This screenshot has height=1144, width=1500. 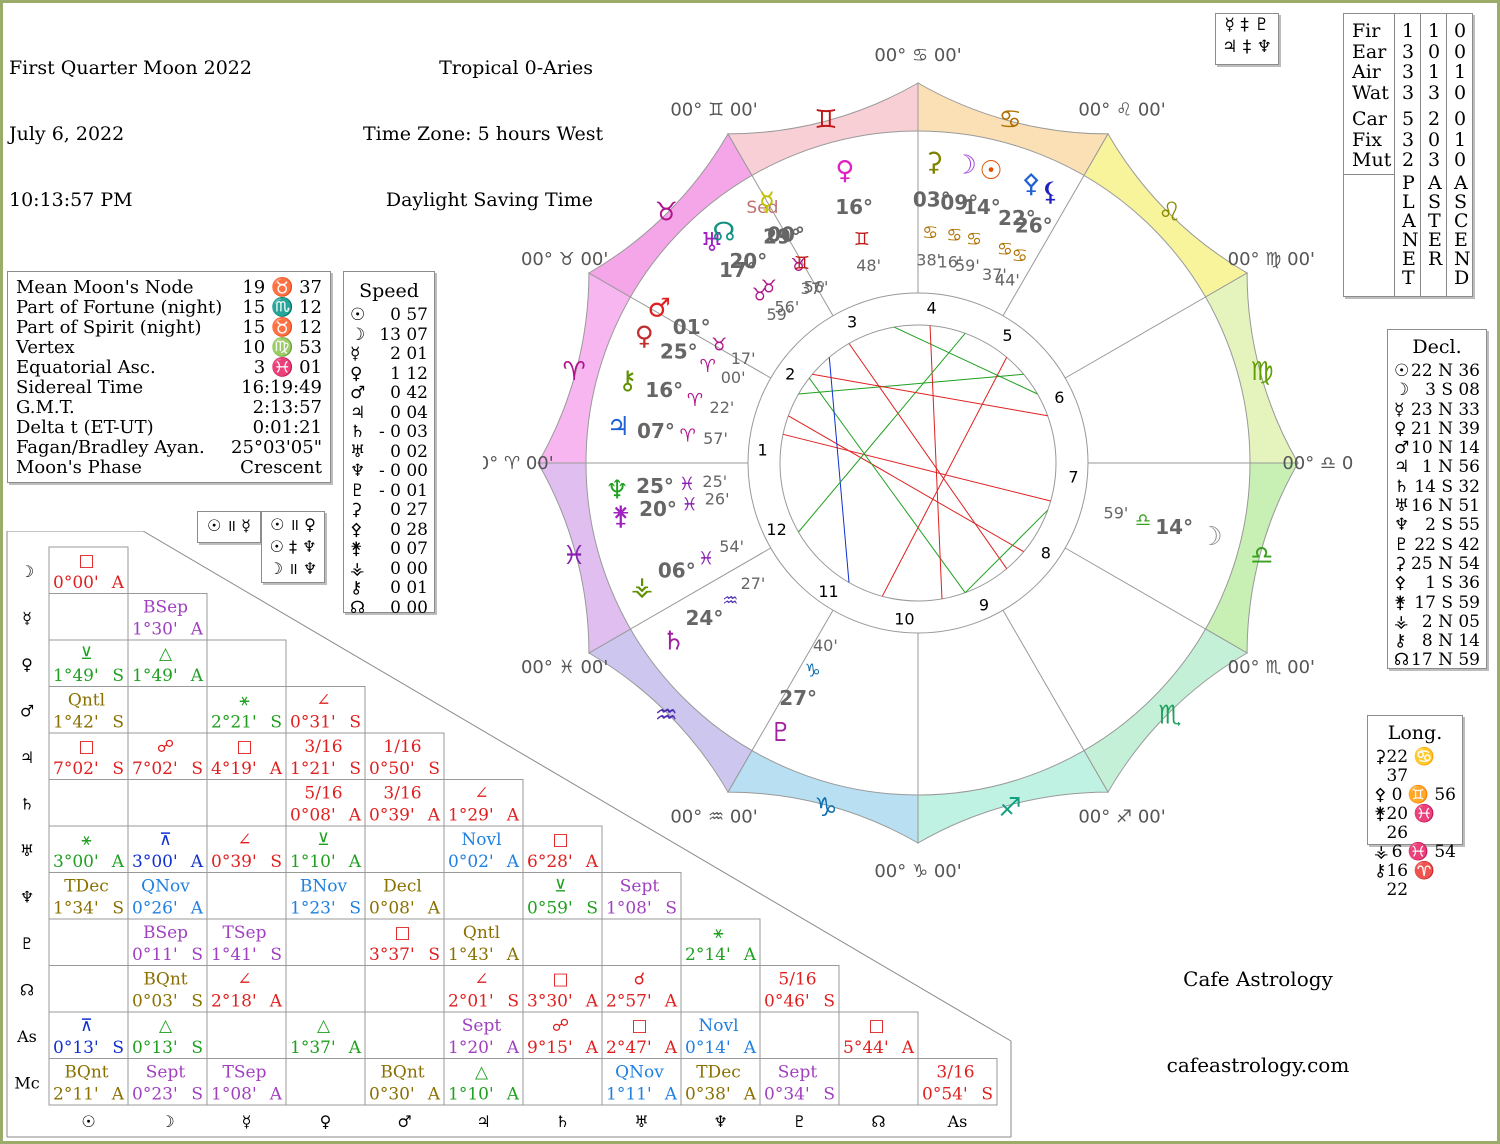 I want to click on planet-degree: 00°, so click(x=786, y=234).